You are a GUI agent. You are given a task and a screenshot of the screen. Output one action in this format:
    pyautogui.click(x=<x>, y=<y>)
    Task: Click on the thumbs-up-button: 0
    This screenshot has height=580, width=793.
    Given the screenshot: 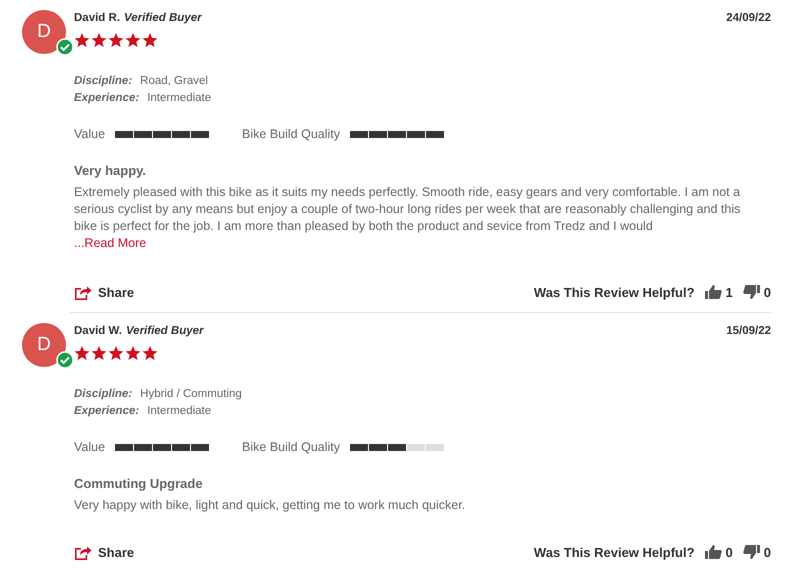 What is the action you would take?
    pyautogui.click(x=718, y=552)
    